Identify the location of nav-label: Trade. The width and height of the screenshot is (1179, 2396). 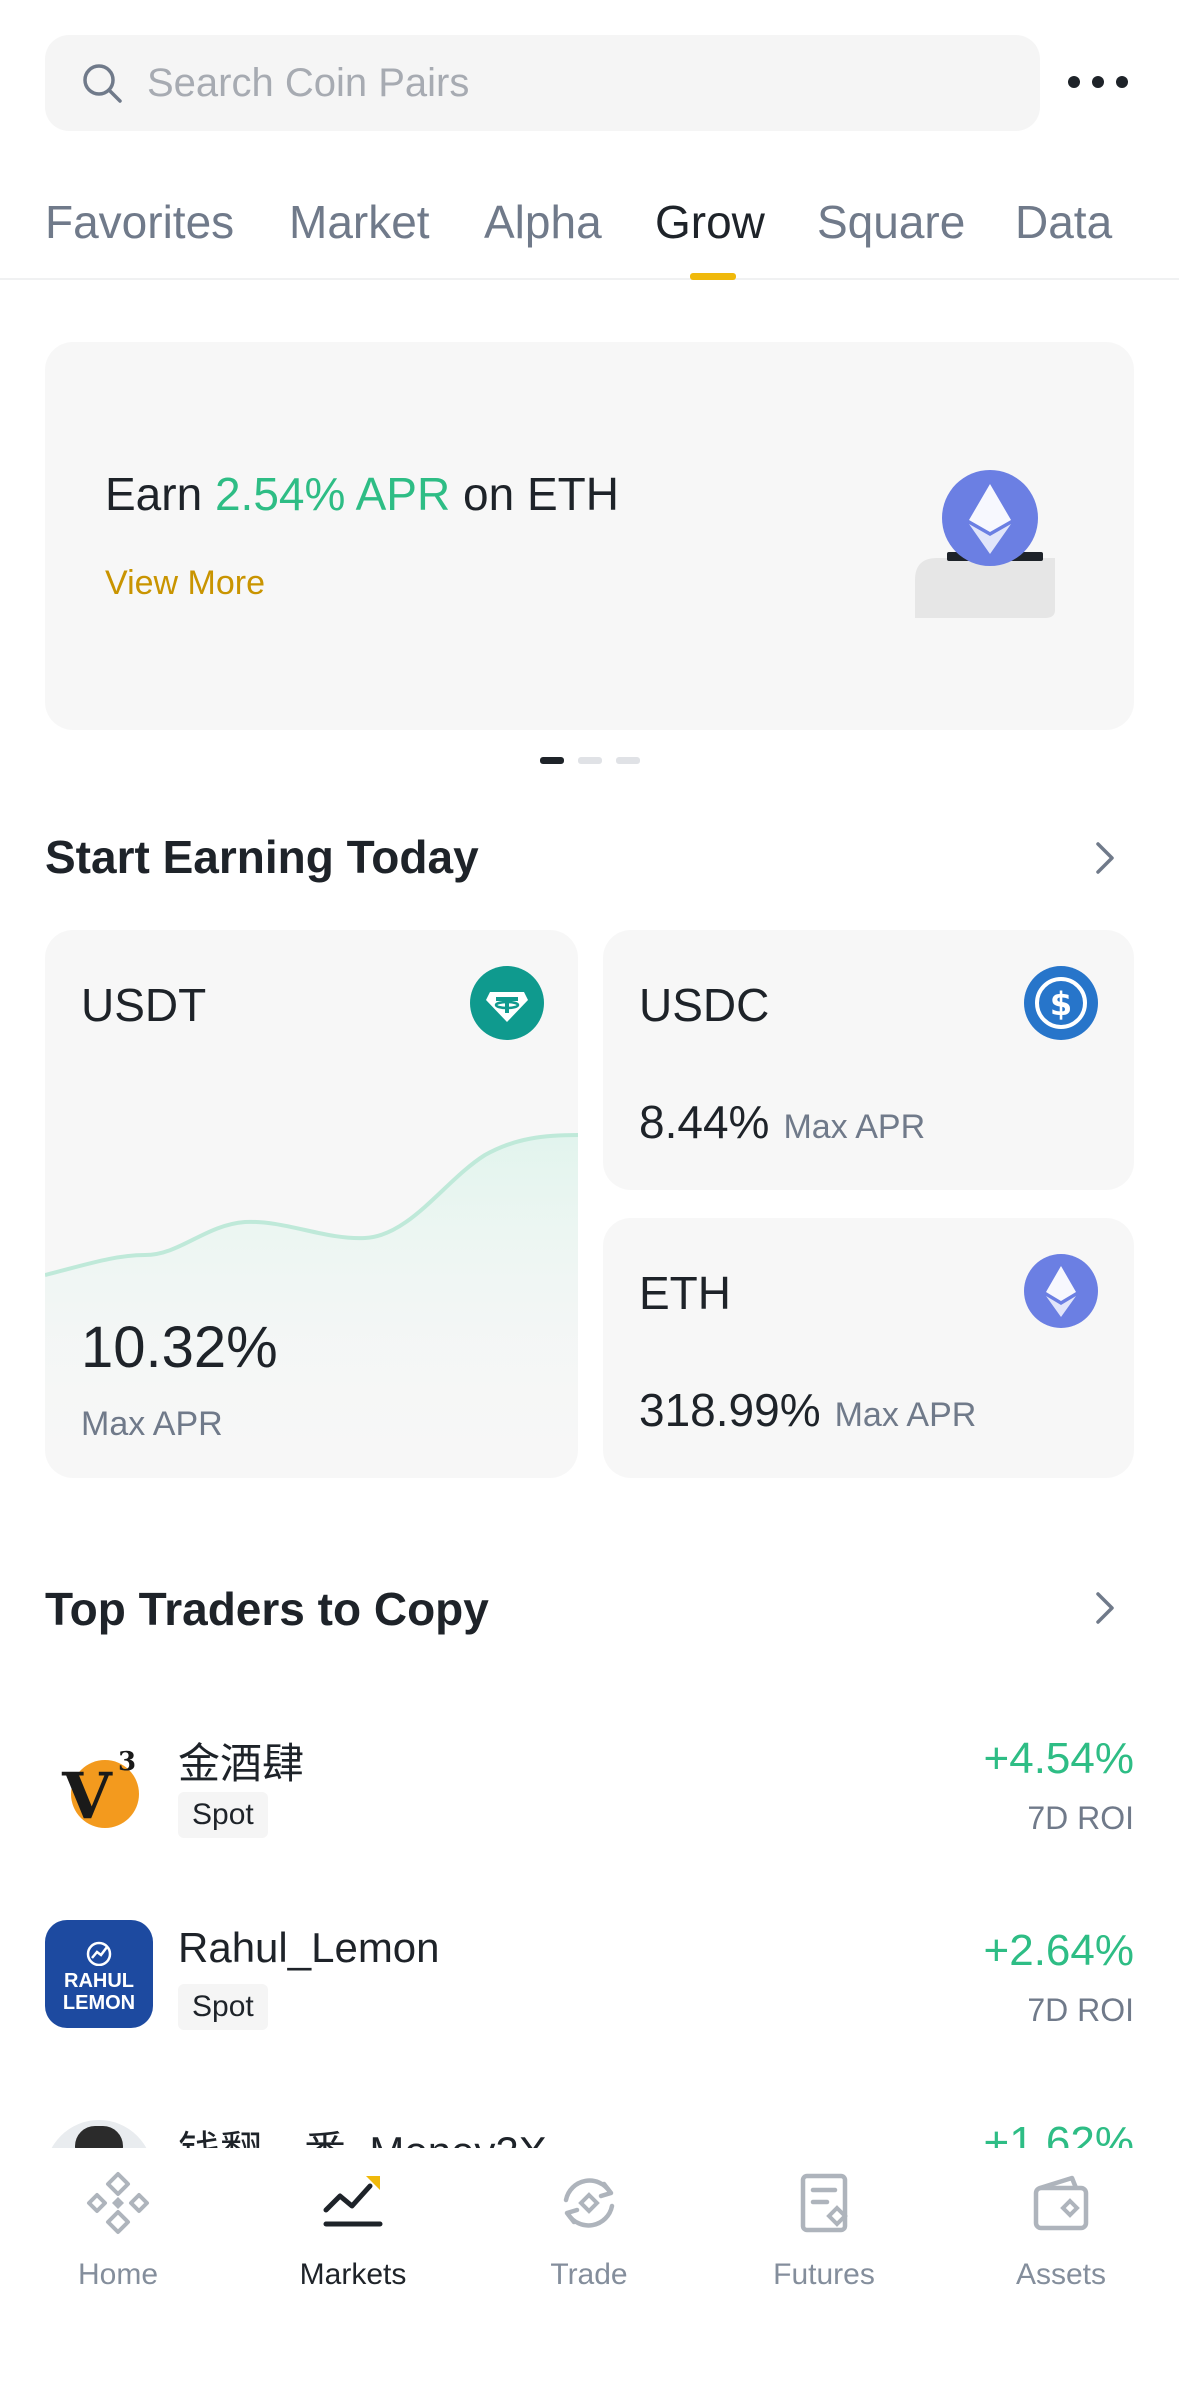
(589, 2274).